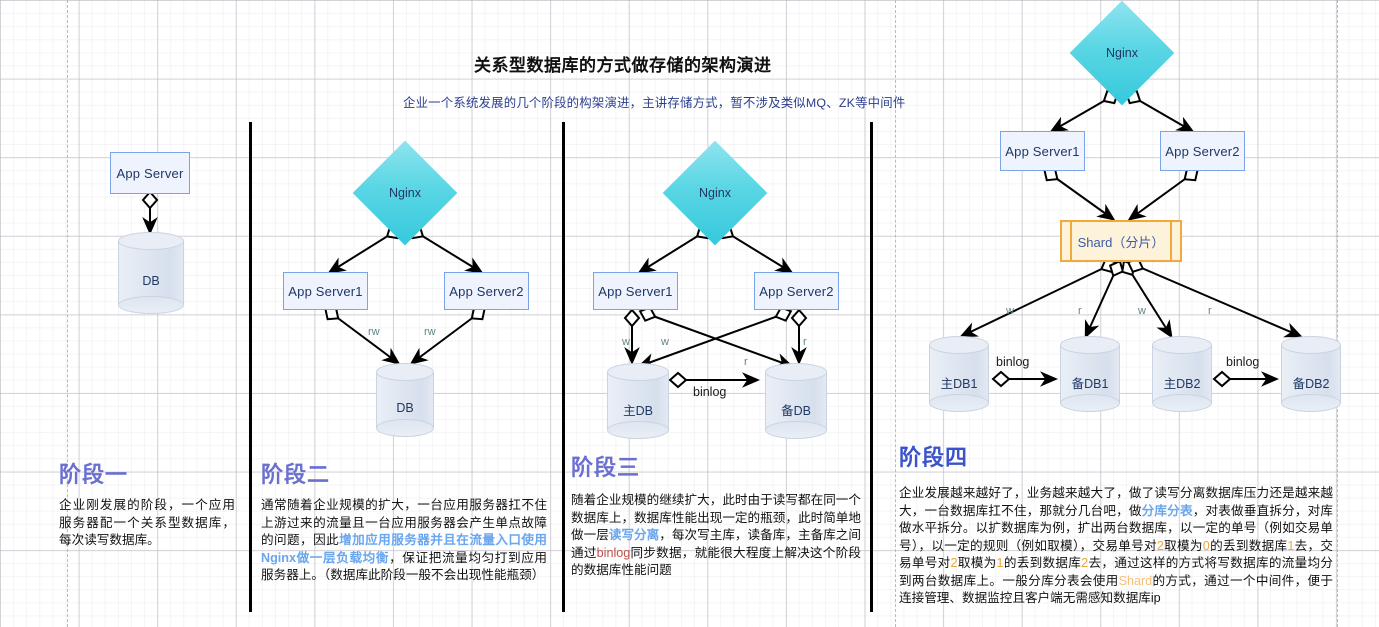 This screenshot has height=627, width=1379. What do you see at coordinates (1337, 313) in the screenshot?
I see `page-break-guide` at bounding box center [1337, 313].